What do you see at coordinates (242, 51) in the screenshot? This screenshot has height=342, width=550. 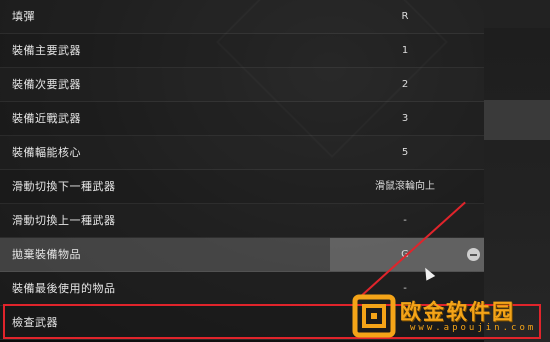 I see `keybinding-row-primary-weapon: 裝備主要武器 1` at bounding box center [242, 51].